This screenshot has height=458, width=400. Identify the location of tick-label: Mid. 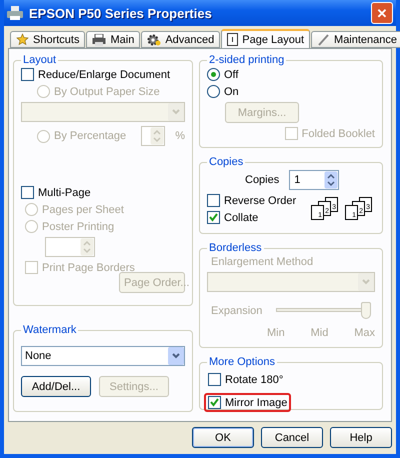
(319, 333).